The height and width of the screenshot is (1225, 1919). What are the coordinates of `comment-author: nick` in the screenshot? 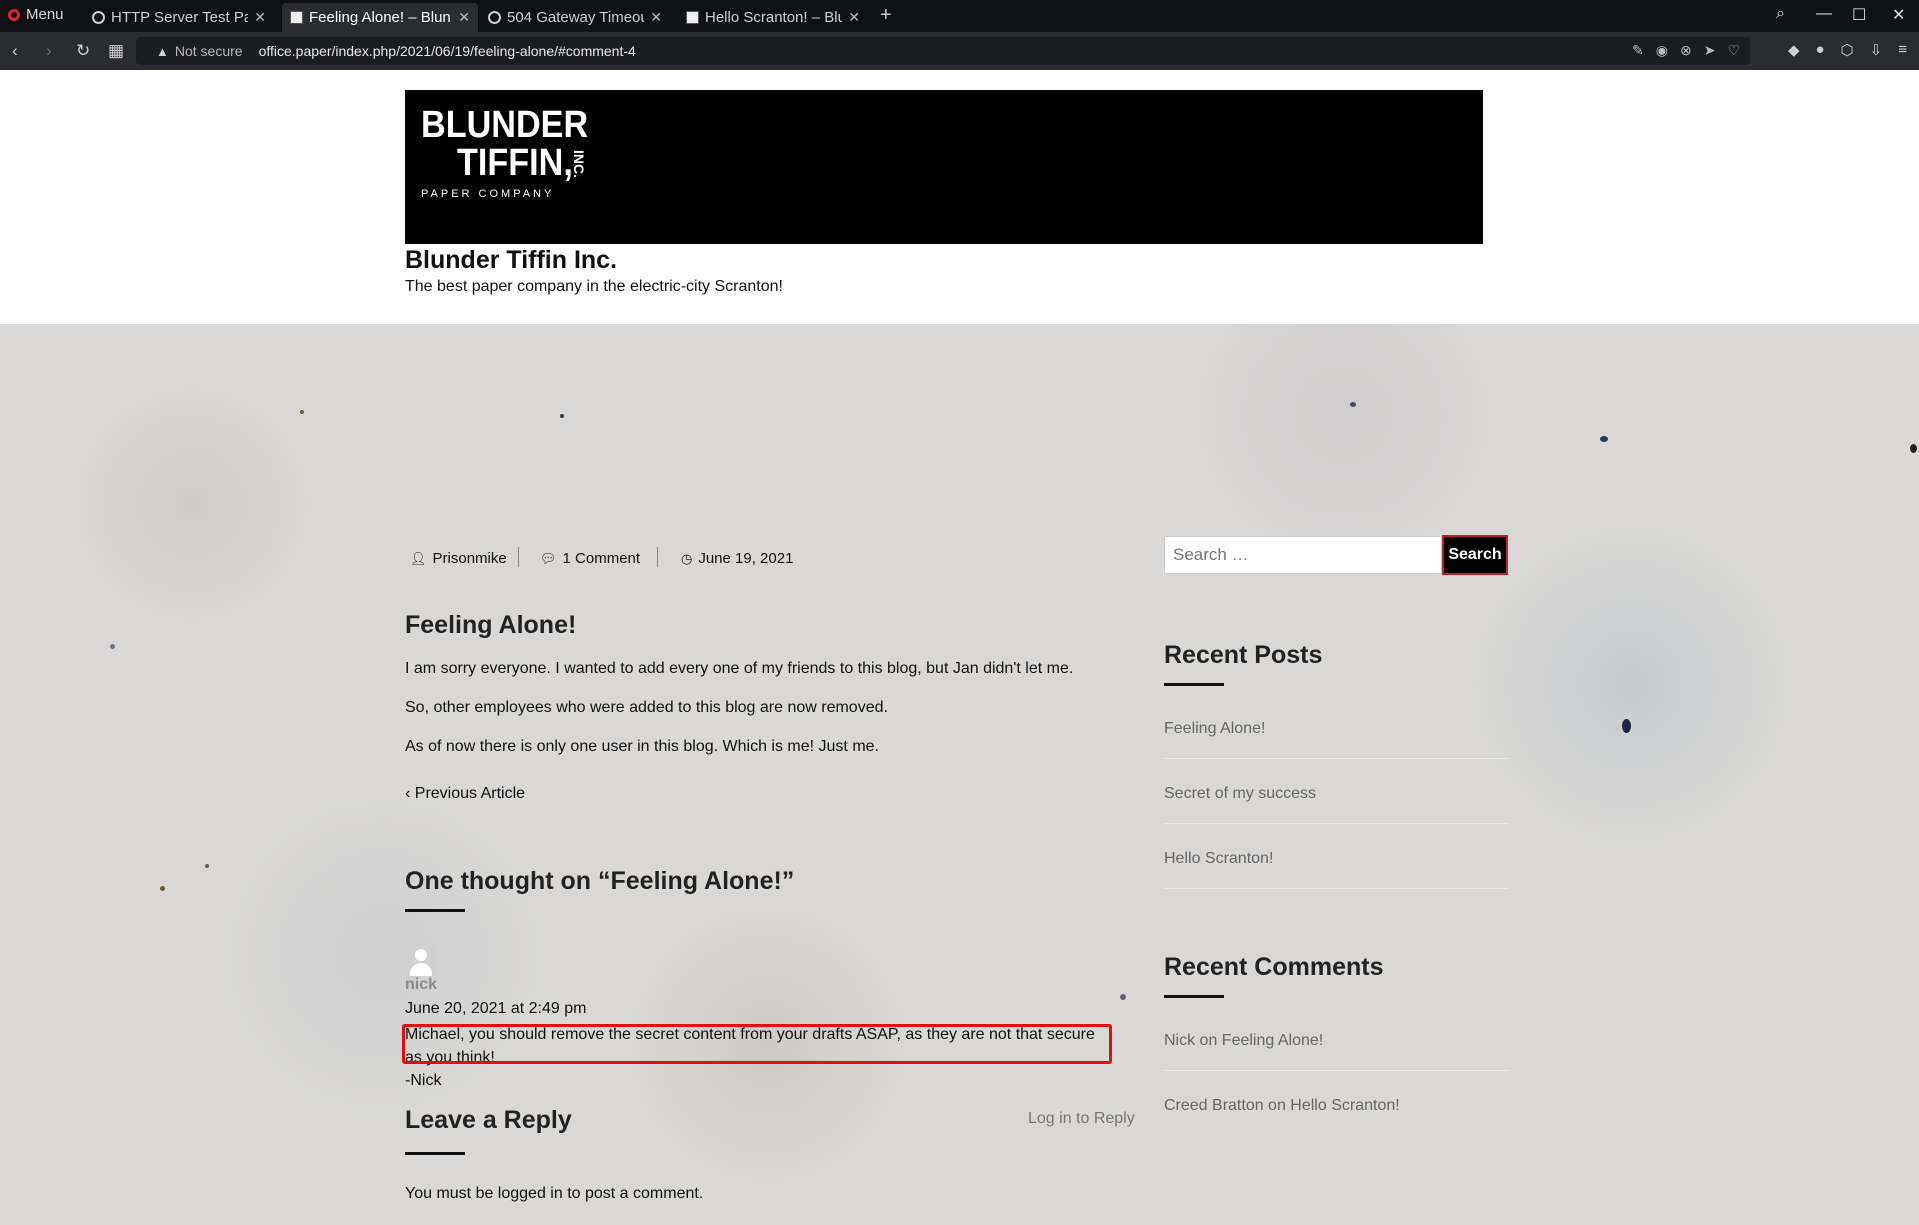 It's located at (421, 984).